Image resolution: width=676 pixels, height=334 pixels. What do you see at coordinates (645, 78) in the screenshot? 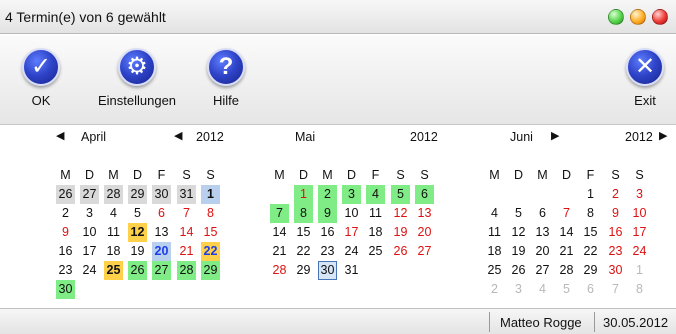
I see `exit-button: ✕ Exit` at bounding box center [645, 78].